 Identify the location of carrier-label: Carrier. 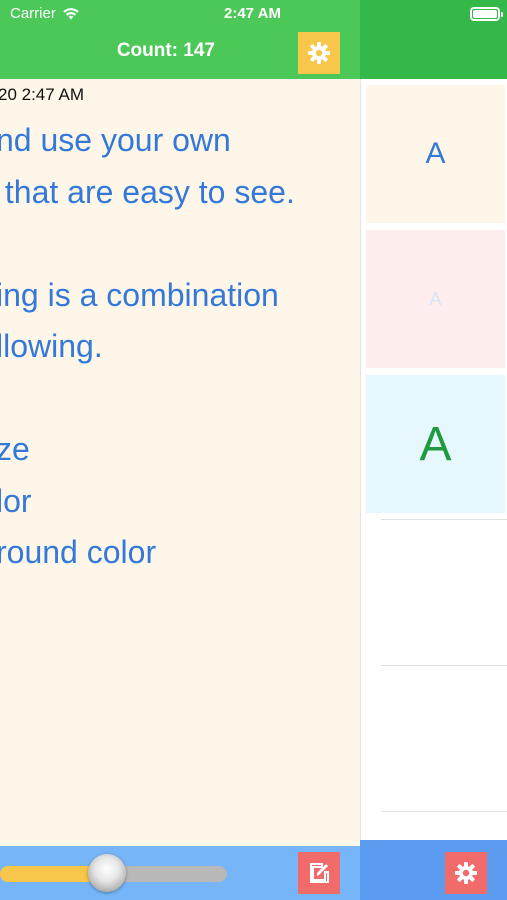
(33, 13).